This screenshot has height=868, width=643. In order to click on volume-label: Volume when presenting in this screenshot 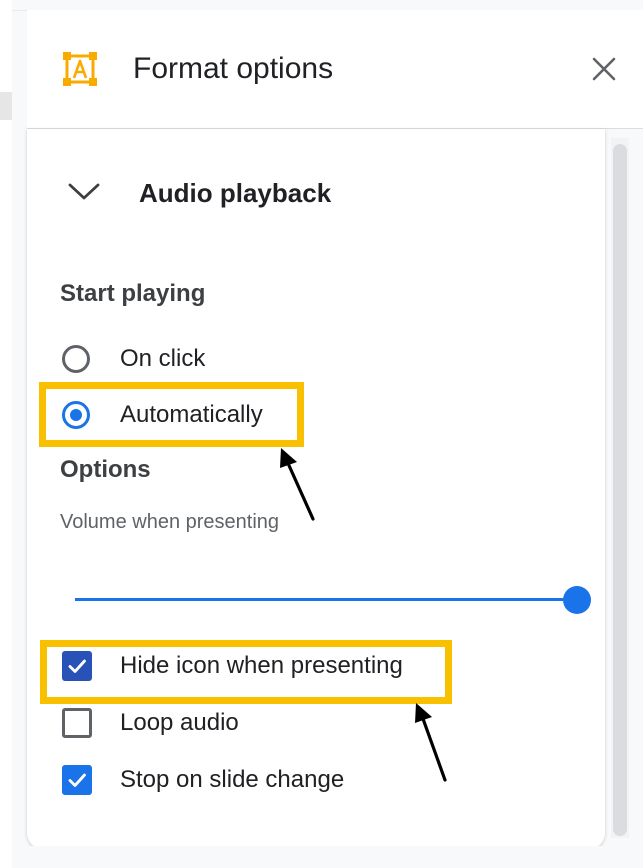, I will do `click(170, 522)`.